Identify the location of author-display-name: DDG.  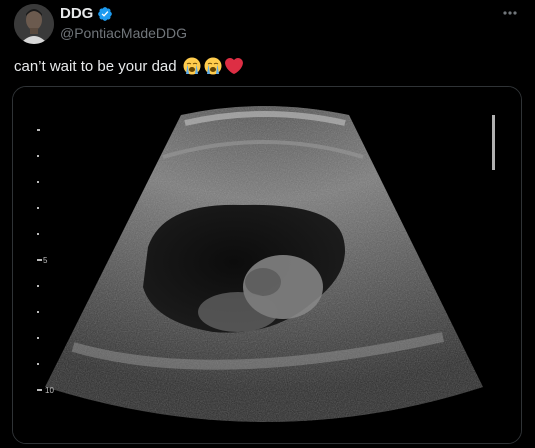
(76, 13).